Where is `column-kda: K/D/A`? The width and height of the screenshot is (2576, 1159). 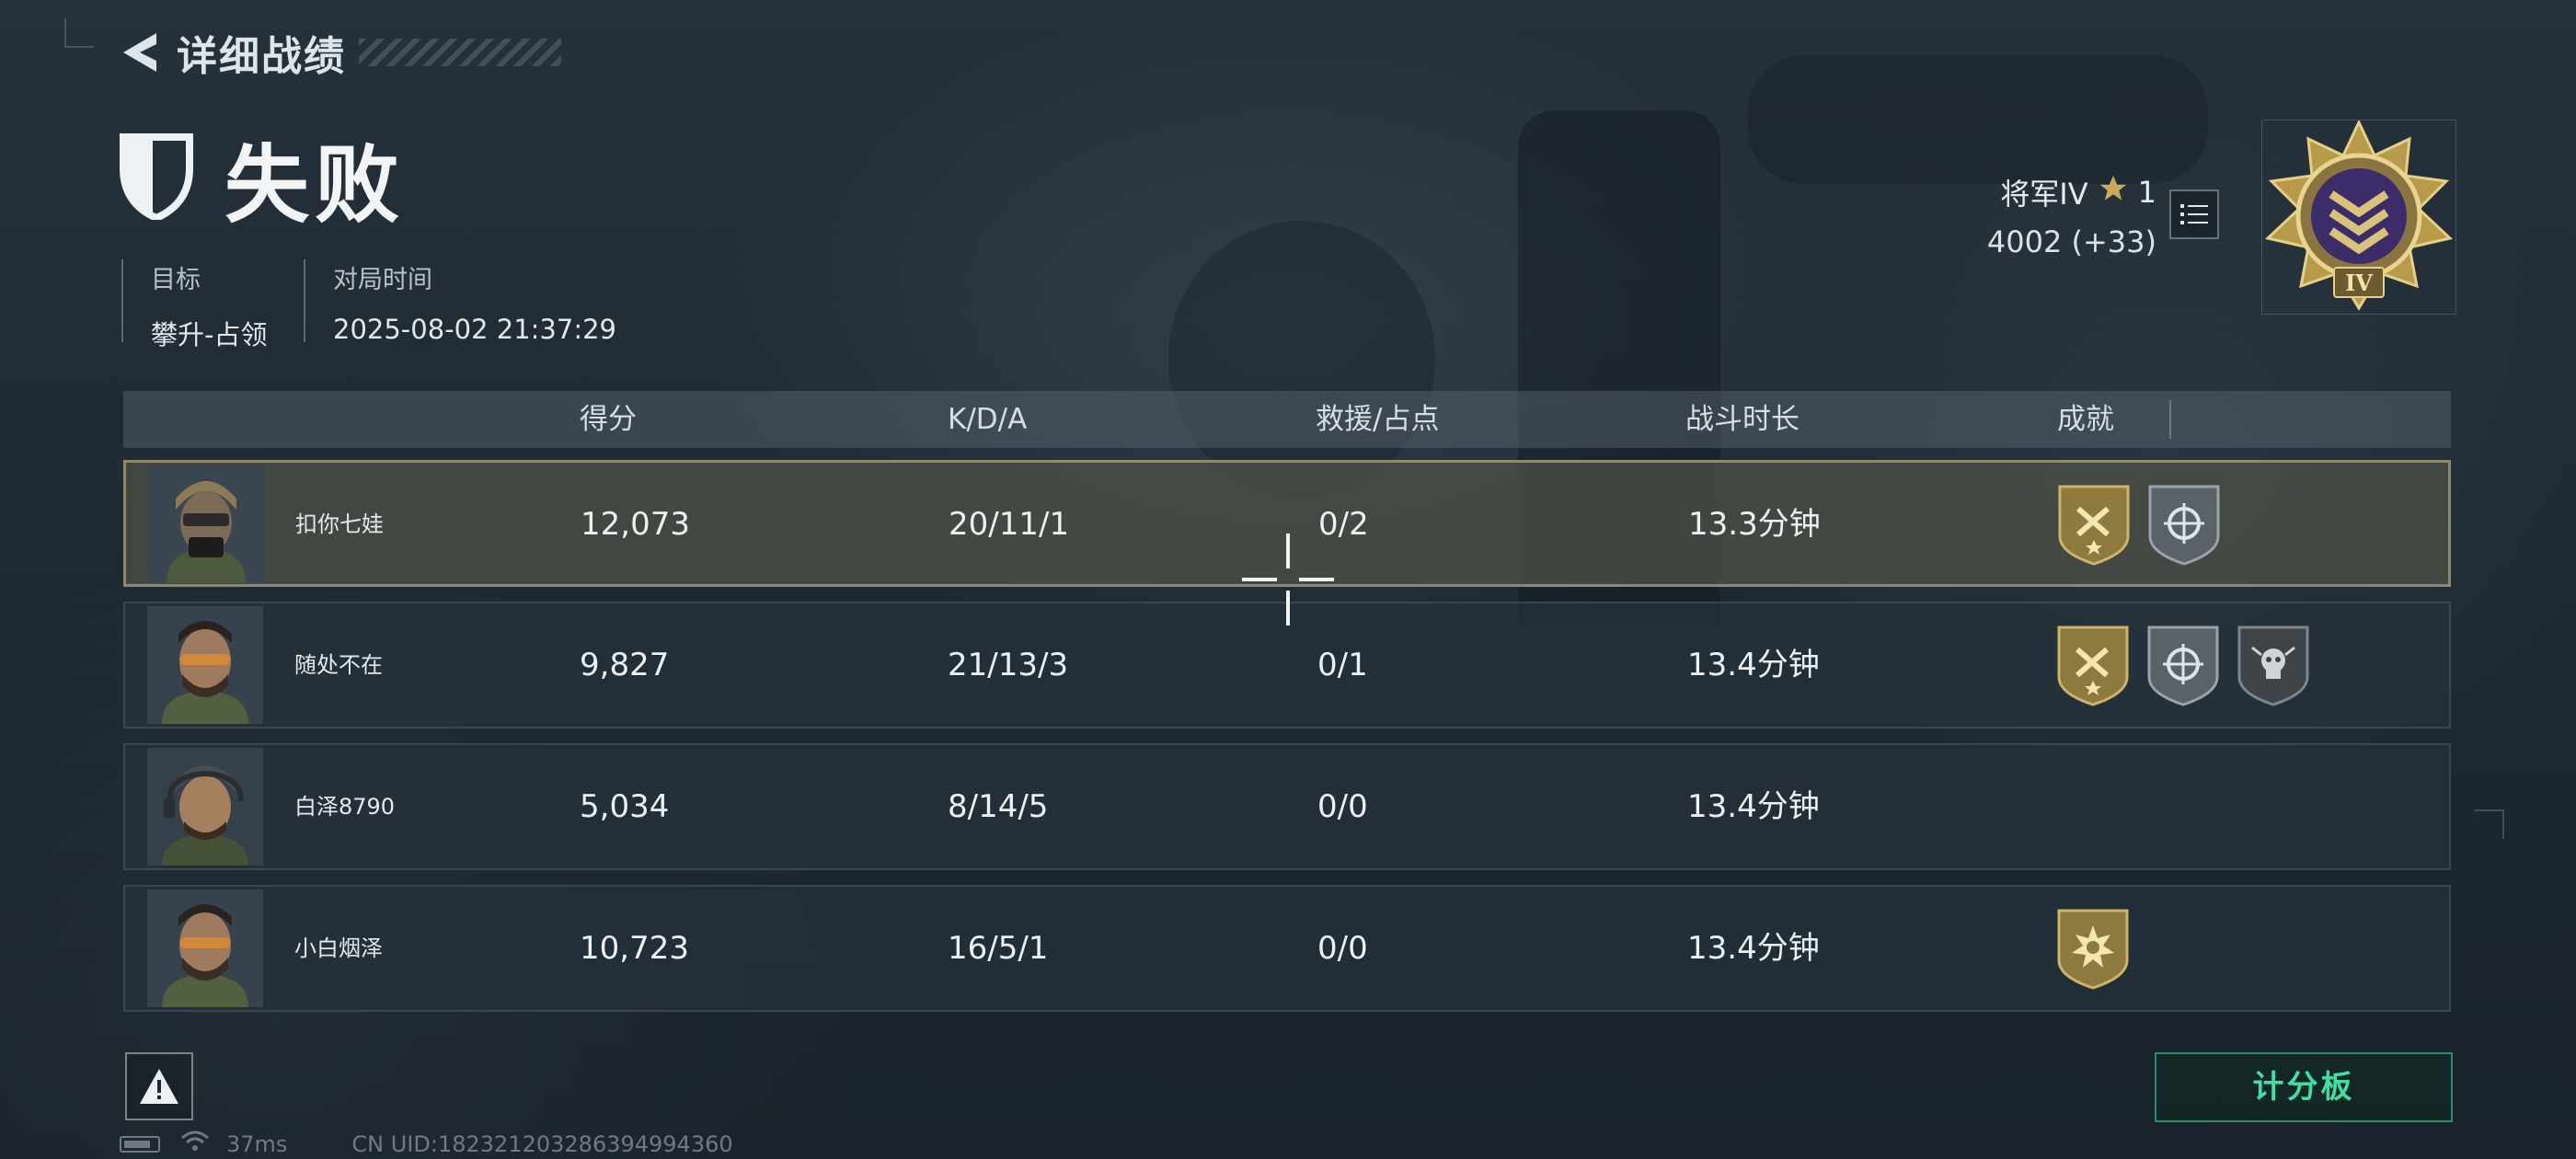
column-kda: K/D/A is located at coordinates (988, 419).